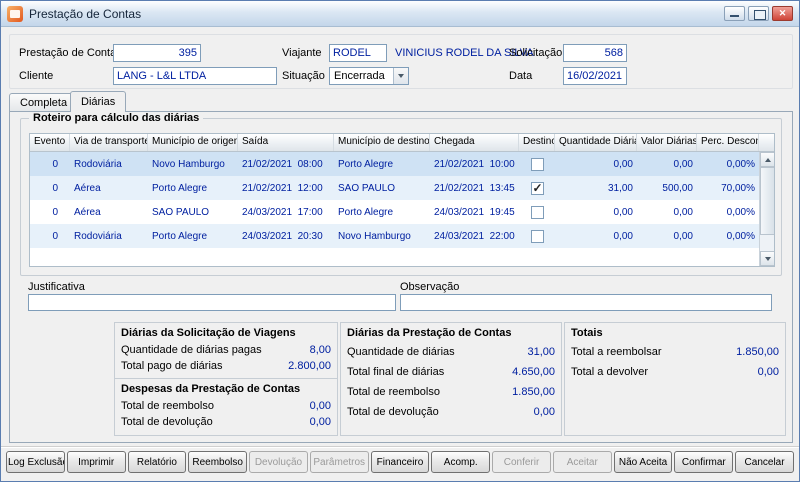 This screenshot has width=800, height=482. I want to click on summary-row: Total final de diárias 4.650,00, so click(451, 372).